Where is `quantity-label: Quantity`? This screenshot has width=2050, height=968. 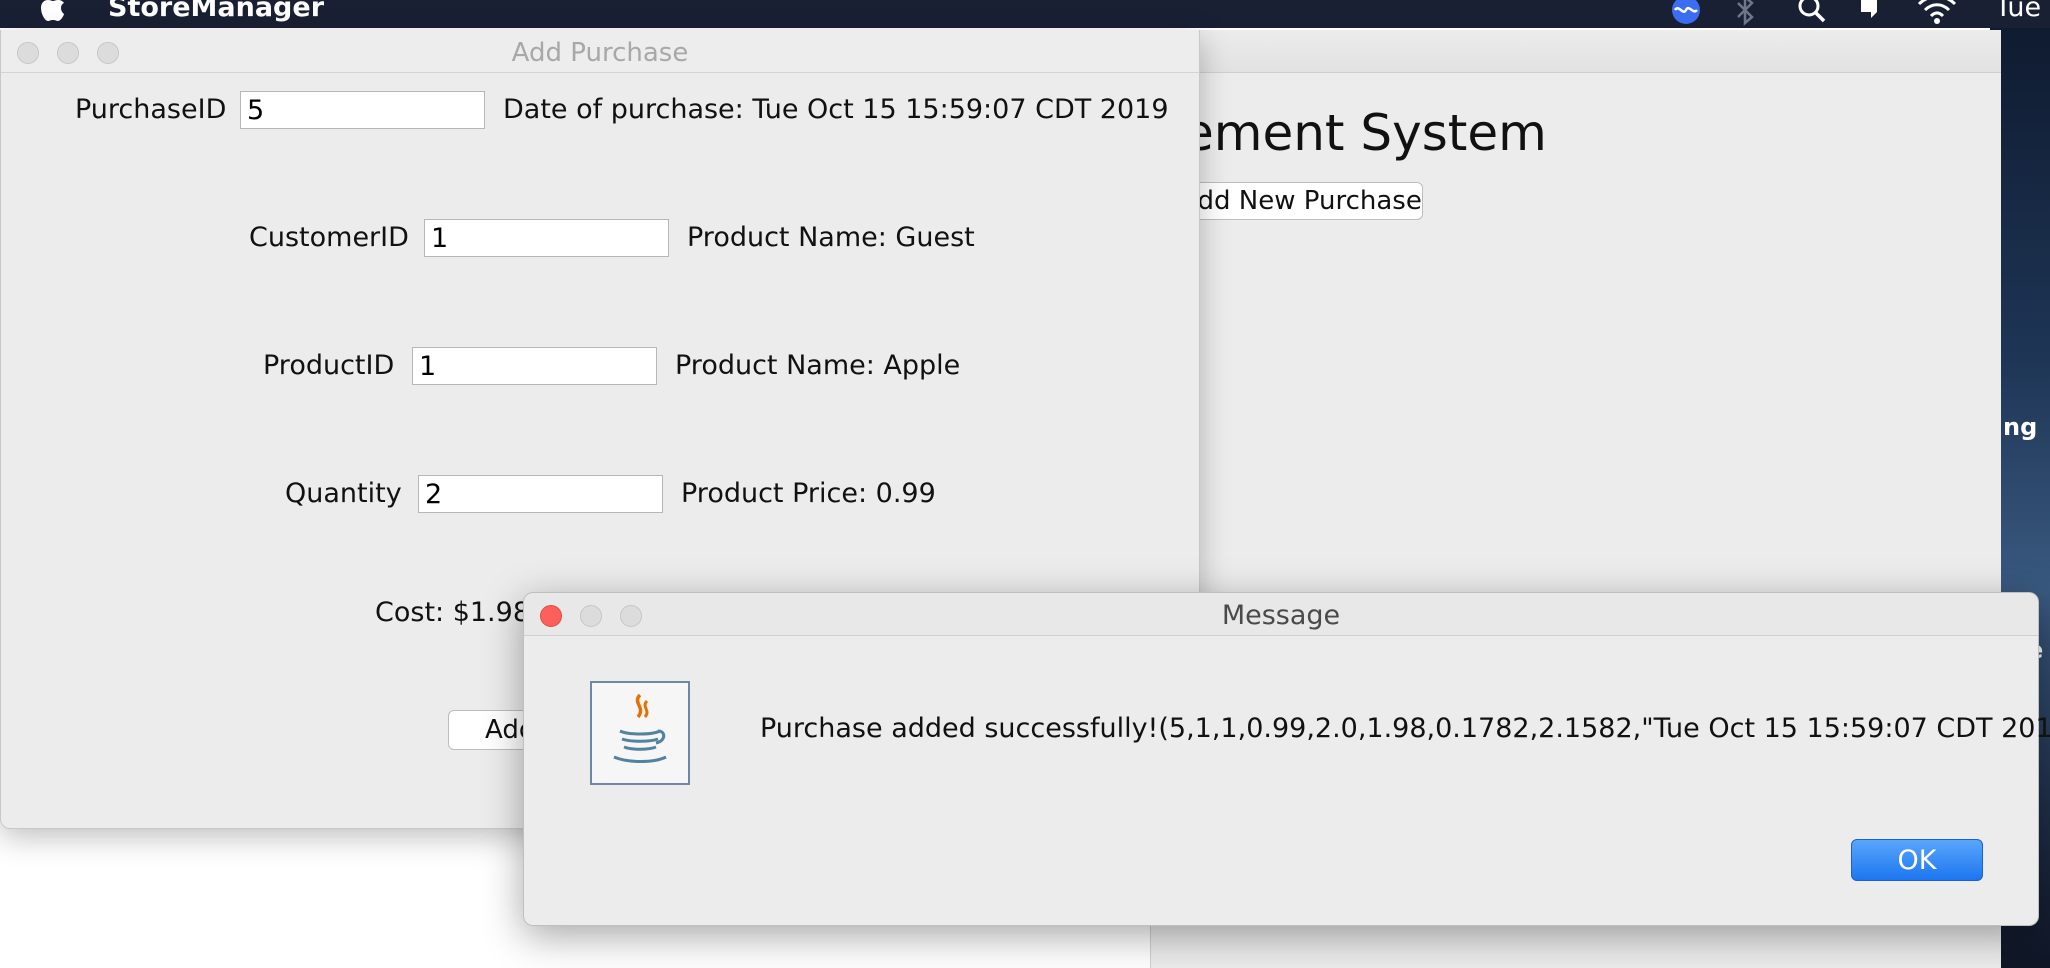
quantity-label: Quantity is located at coordinates (343, 493).